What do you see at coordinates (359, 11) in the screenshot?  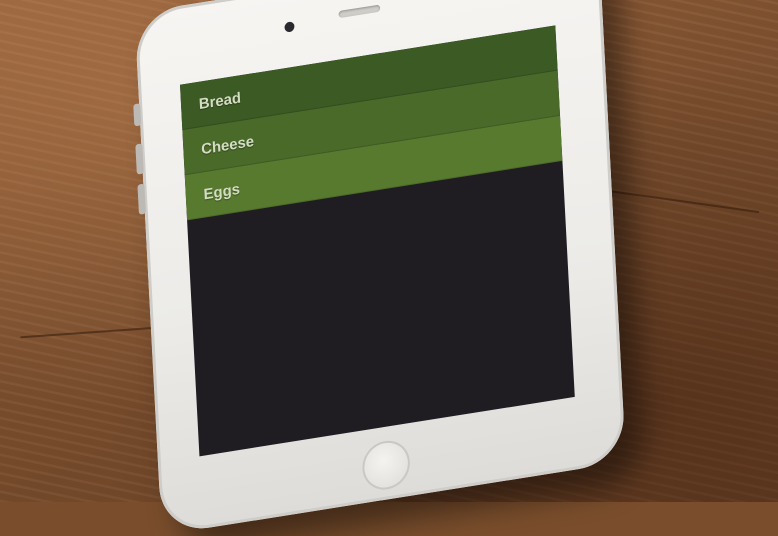 I see `earpiece-speaker` at bounding box center [359, 11].